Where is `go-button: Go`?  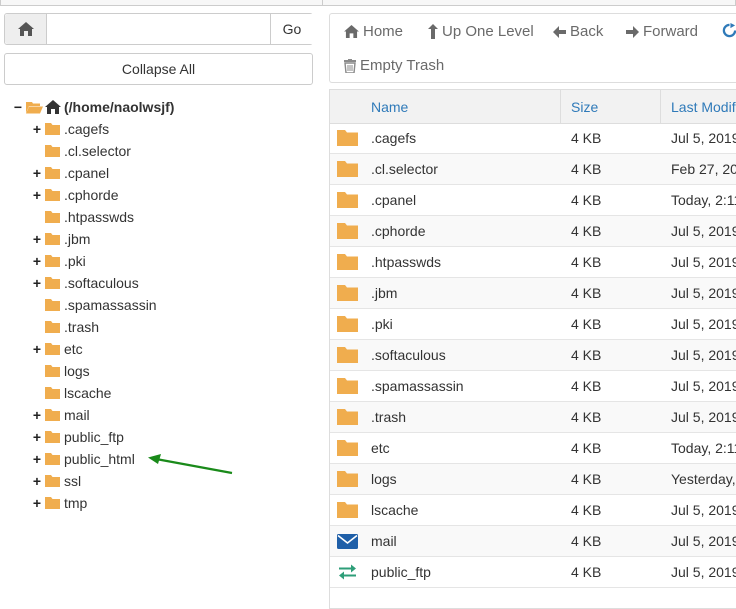 go-button: Go is located at coordinates (291, 29).